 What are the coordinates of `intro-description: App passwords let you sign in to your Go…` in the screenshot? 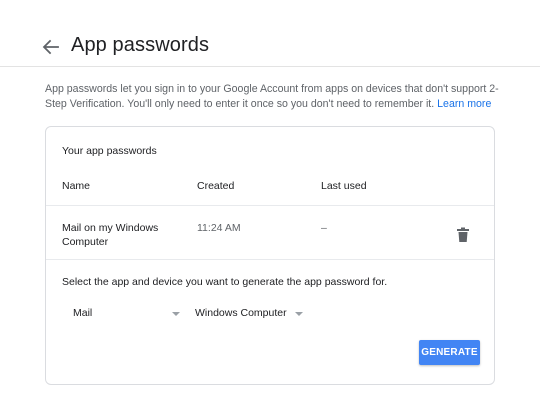 It's located at (272, 96).